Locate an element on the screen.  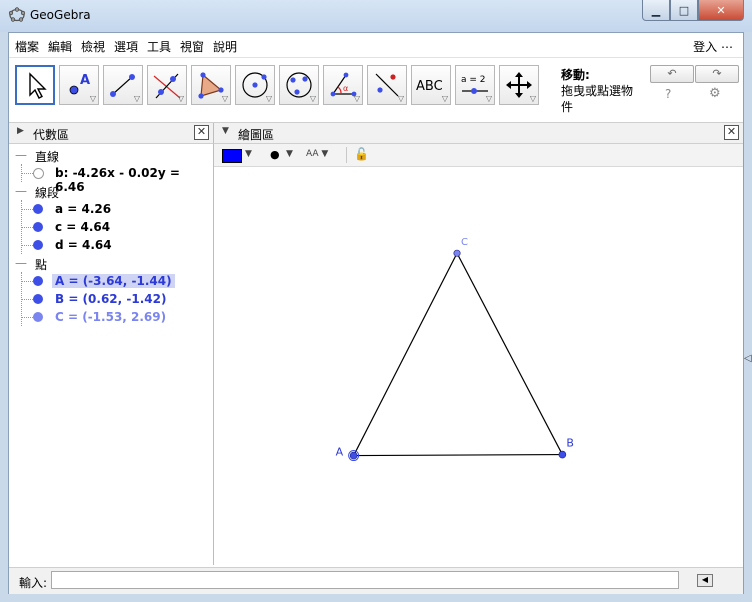
redo-button: ↷ is located at coordinates (717, 74).